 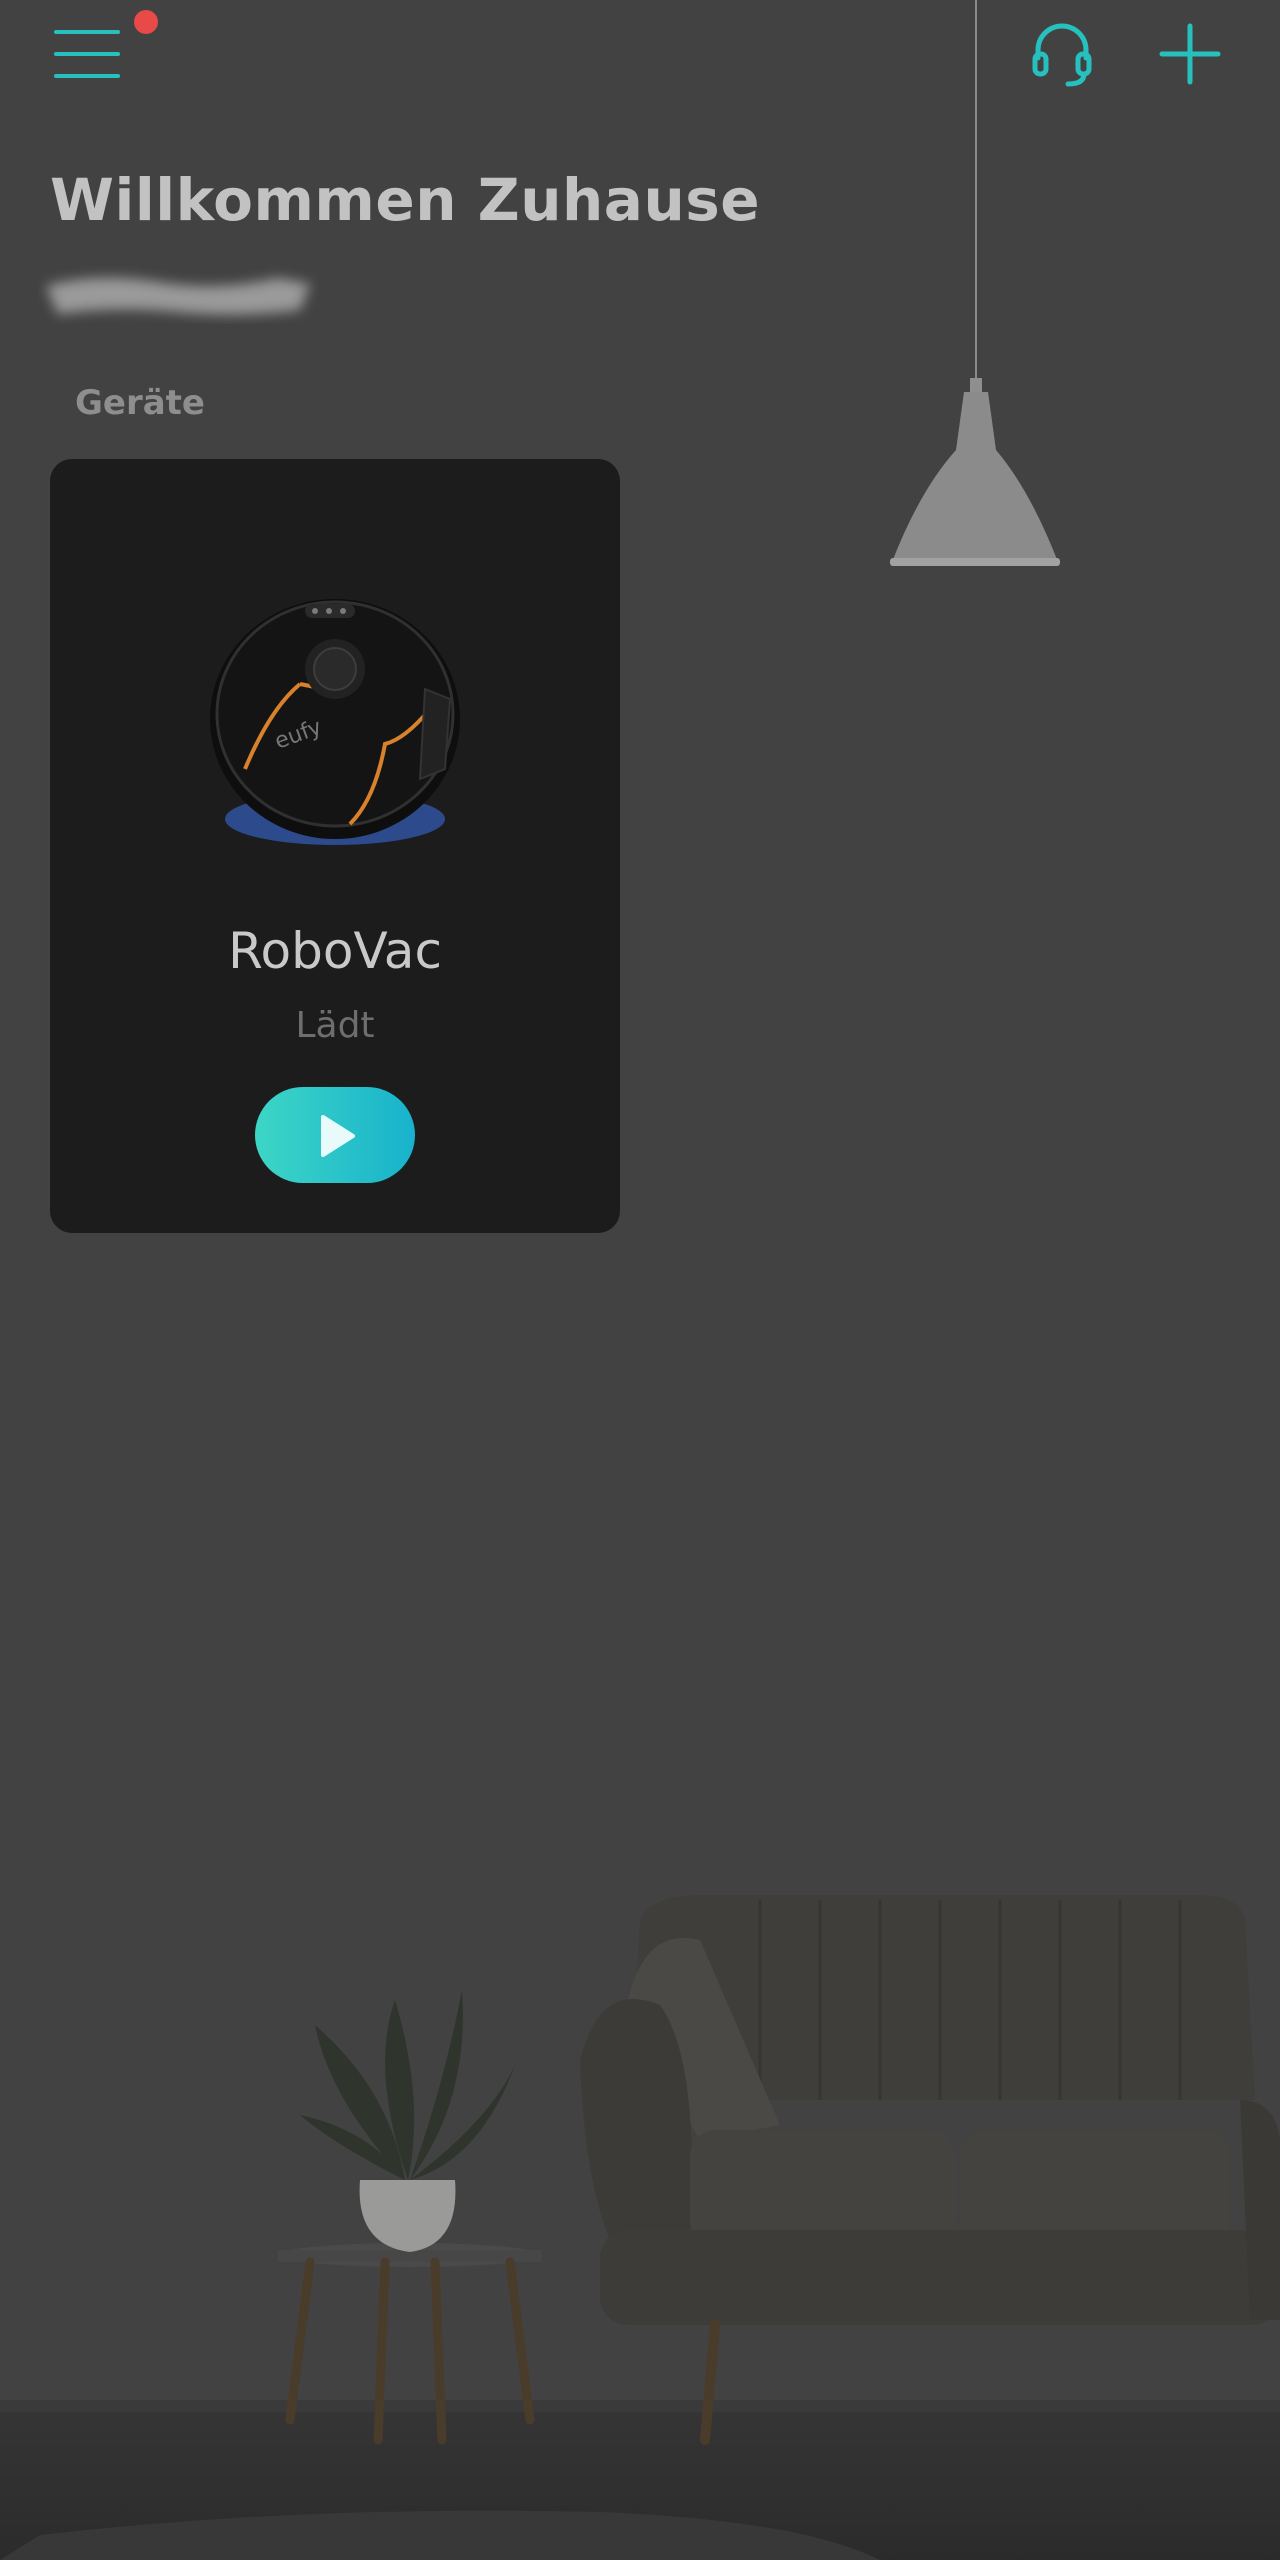 I want to click on start-cleaning-button, so click(x=335, y=1135).